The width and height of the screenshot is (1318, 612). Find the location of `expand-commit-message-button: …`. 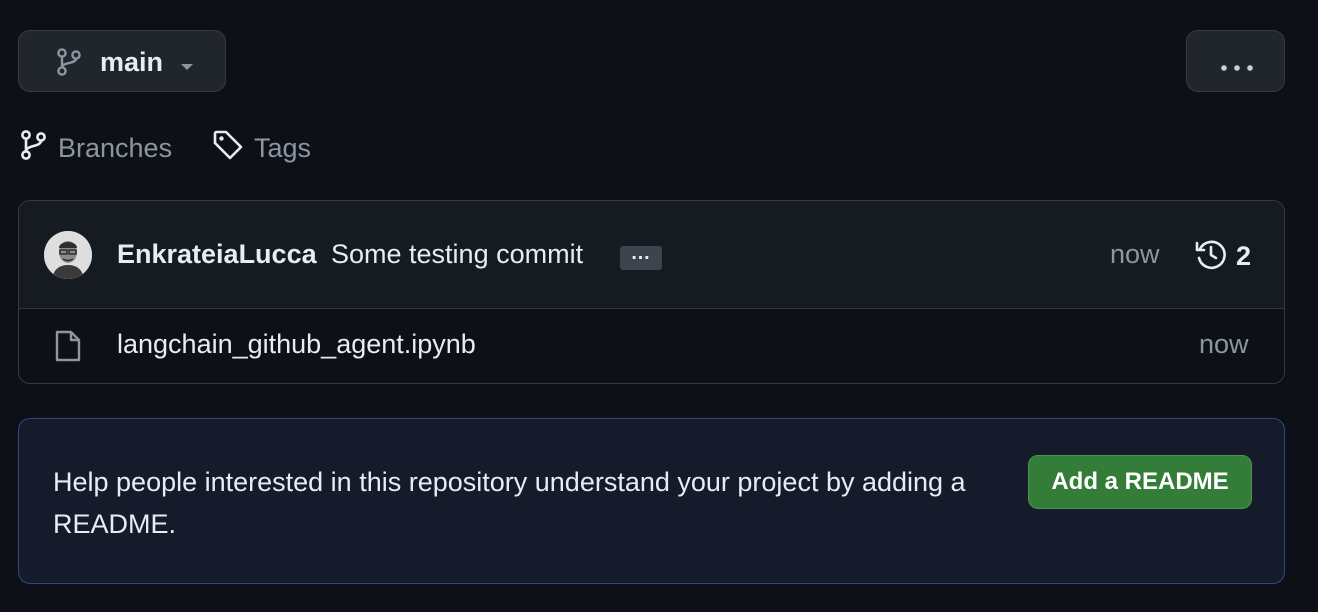

expand-commit-message-button: … is located at coordinates (641, 256).